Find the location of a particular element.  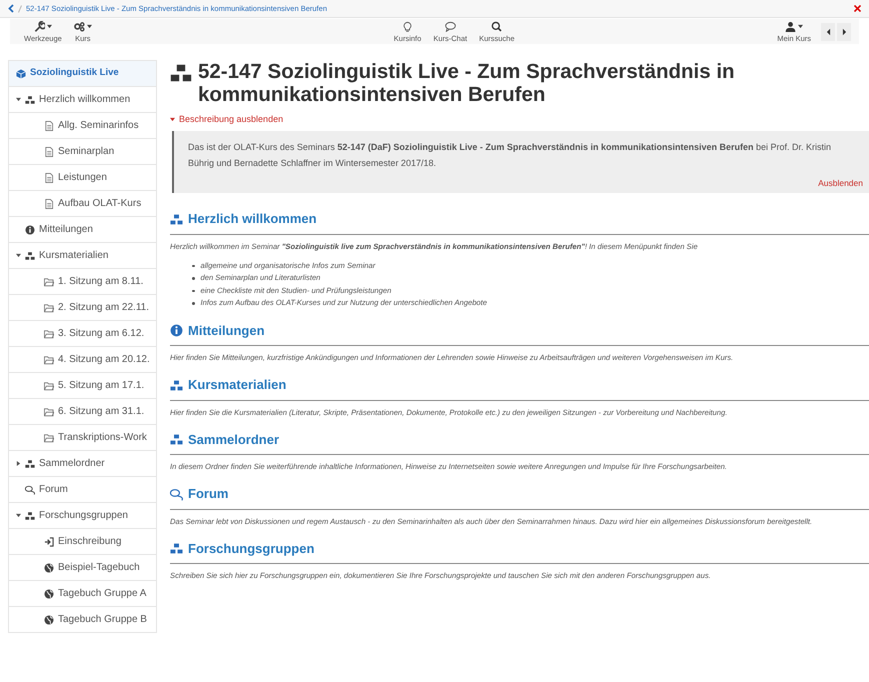

speech-bubble-icon is located at coordinates (450, 26).